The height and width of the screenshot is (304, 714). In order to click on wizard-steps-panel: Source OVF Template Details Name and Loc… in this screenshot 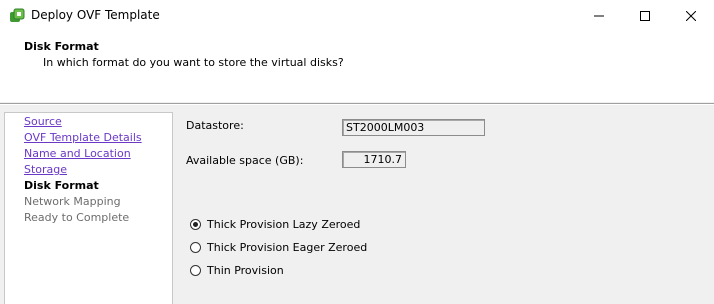, I will do `click(88, 208)`.